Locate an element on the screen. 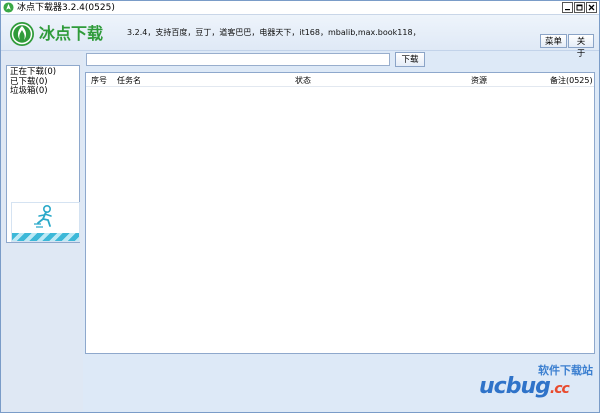  menu-button: 菜单 is located at coordinates (553, 41).